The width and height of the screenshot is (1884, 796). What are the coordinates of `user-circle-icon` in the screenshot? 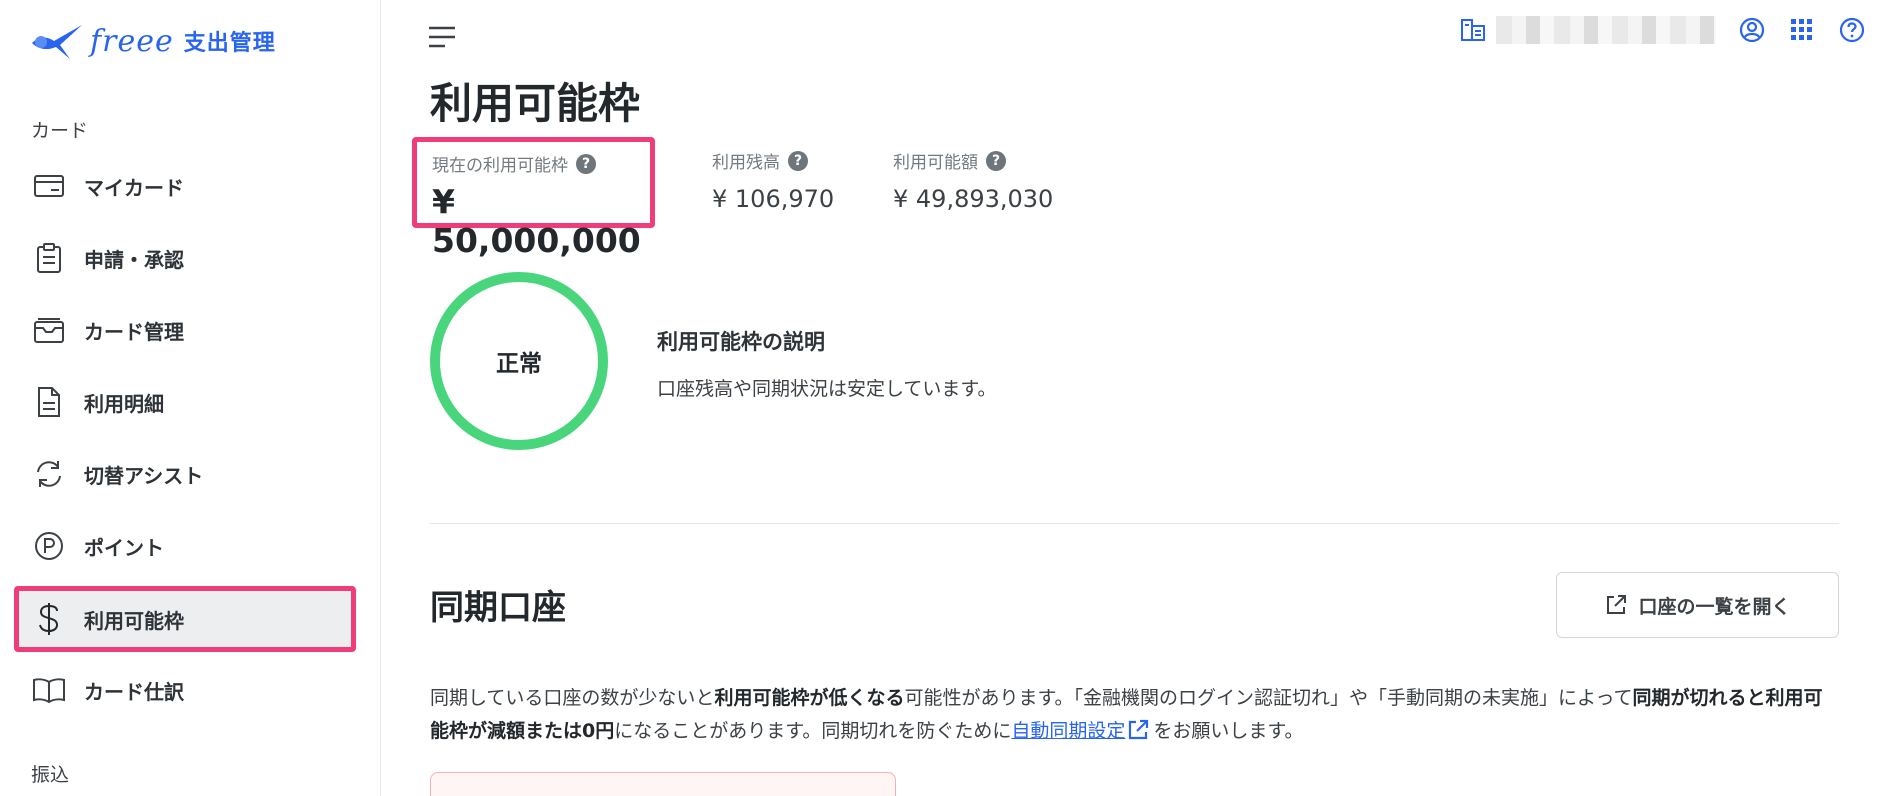 It's located at (1752, 30).